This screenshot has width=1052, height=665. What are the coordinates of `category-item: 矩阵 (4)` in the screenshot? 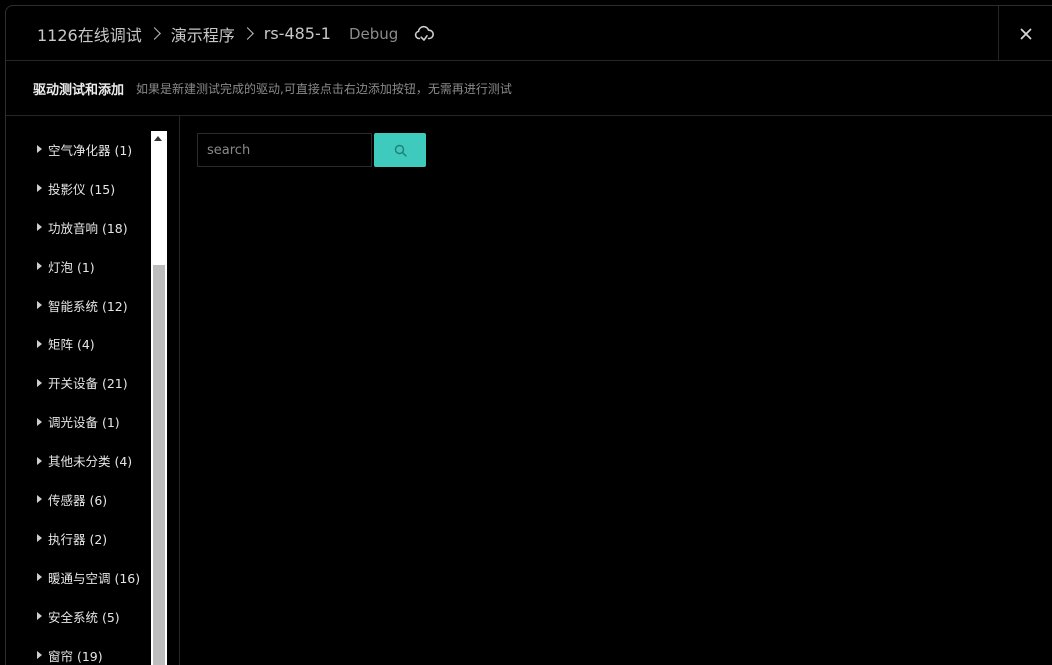 It's located at (78, 343).